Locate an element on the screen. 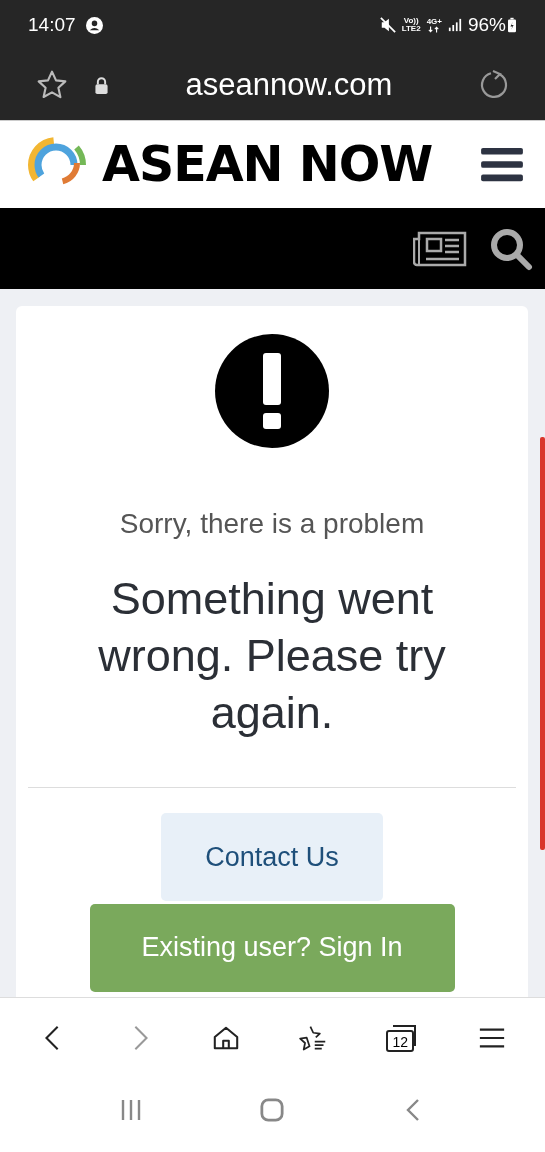 The width and height of the screenshot is (545, 1152). network-label: 4G+ is located at coordinates (434, 21).